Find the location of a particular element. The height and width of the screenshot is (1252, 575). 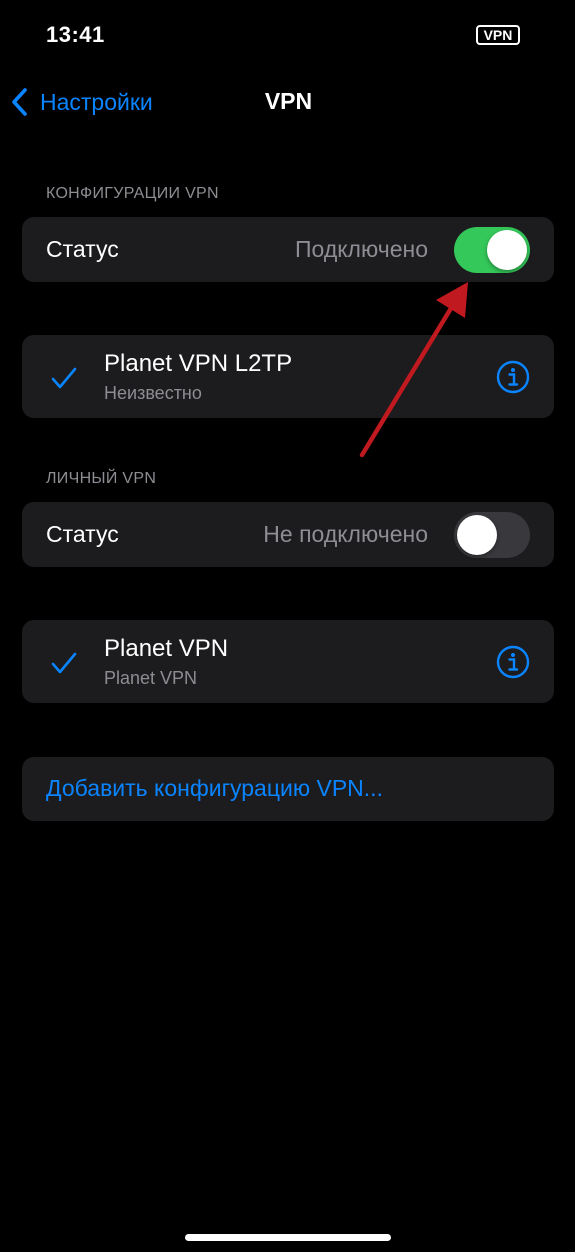

personal-vpn-status-toggle is located at coordinates (492, 535).